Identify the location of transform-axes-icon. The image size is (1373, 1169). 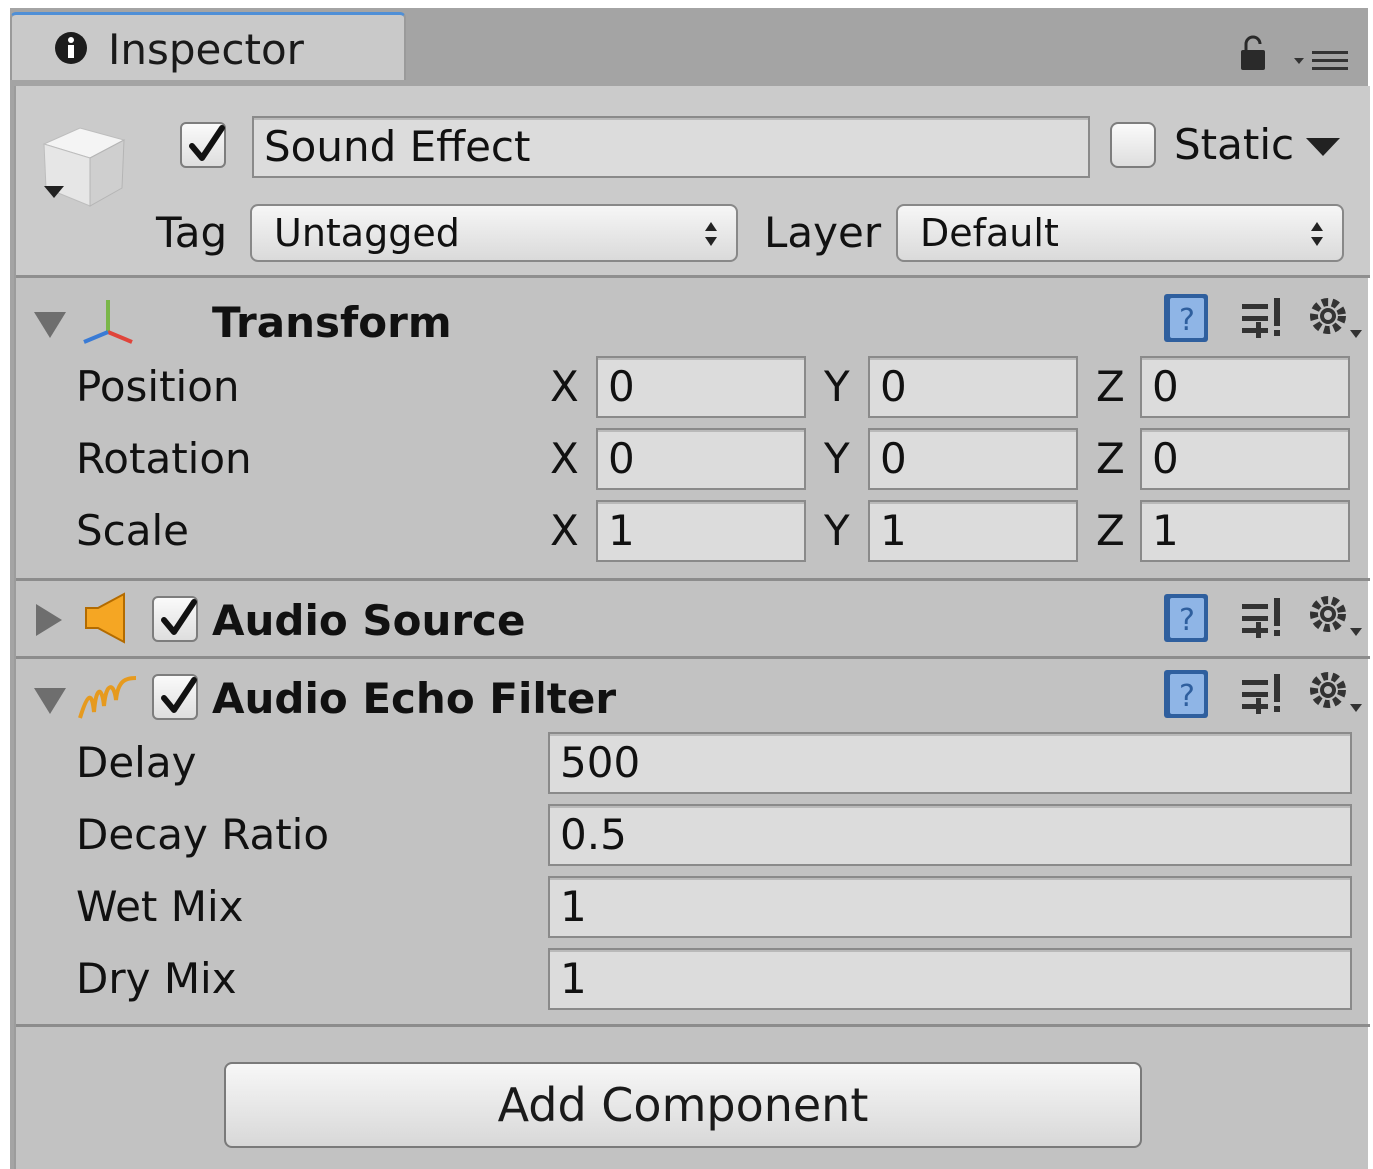
(108, 322).